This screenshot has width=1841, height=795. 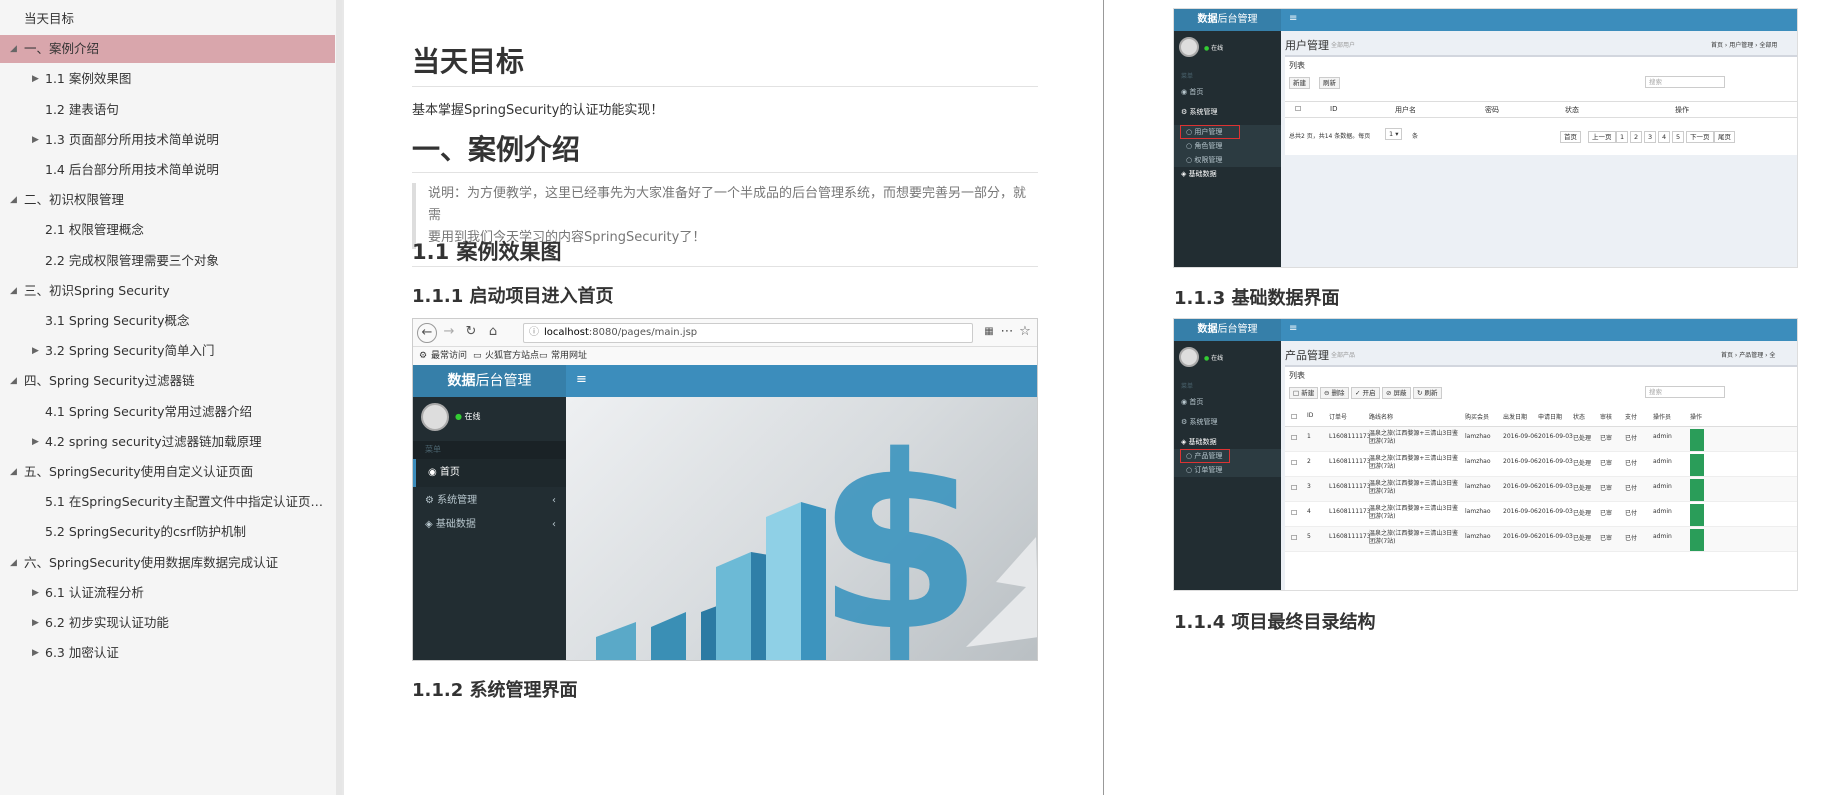 What do you see at coordinates (489, 525) in the screenshot?
I see `side-item-basic: ◈ 基础数据 ‹` at bounding box center [489, 525].